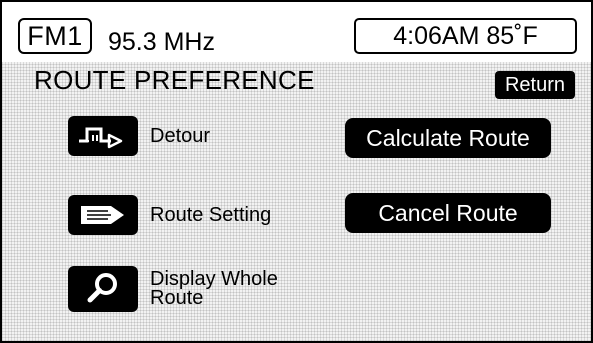  What do you see at coordinates (214, 288) in the screenshot?
I see `display-whole-route-label: Display Whole Route` at bounding box center [214, 288].